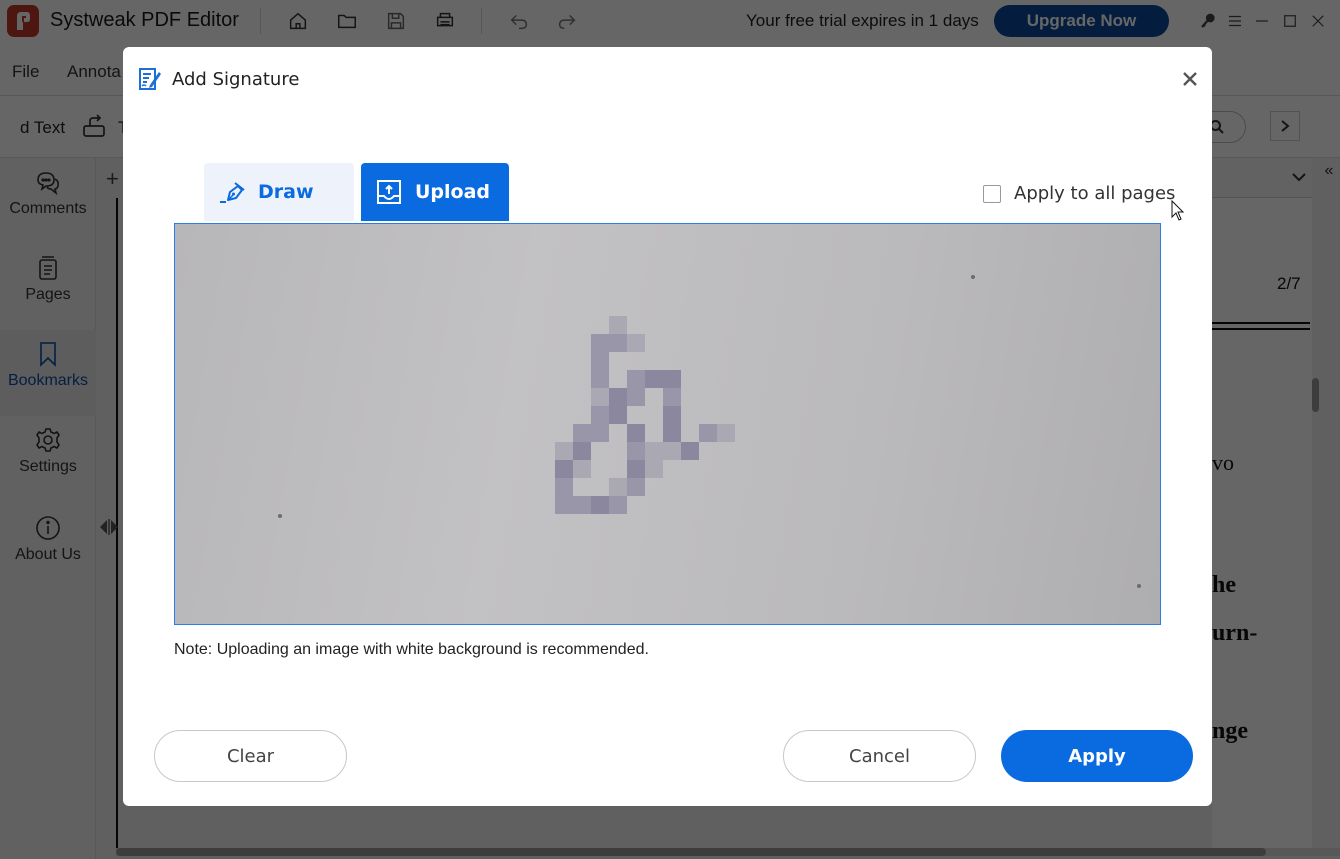 This screenshot has width=1340, height=859. What do you see at coordinates (389, 192) in the screenshot?
I see `upload-icon` at bounding box center [389, 192].